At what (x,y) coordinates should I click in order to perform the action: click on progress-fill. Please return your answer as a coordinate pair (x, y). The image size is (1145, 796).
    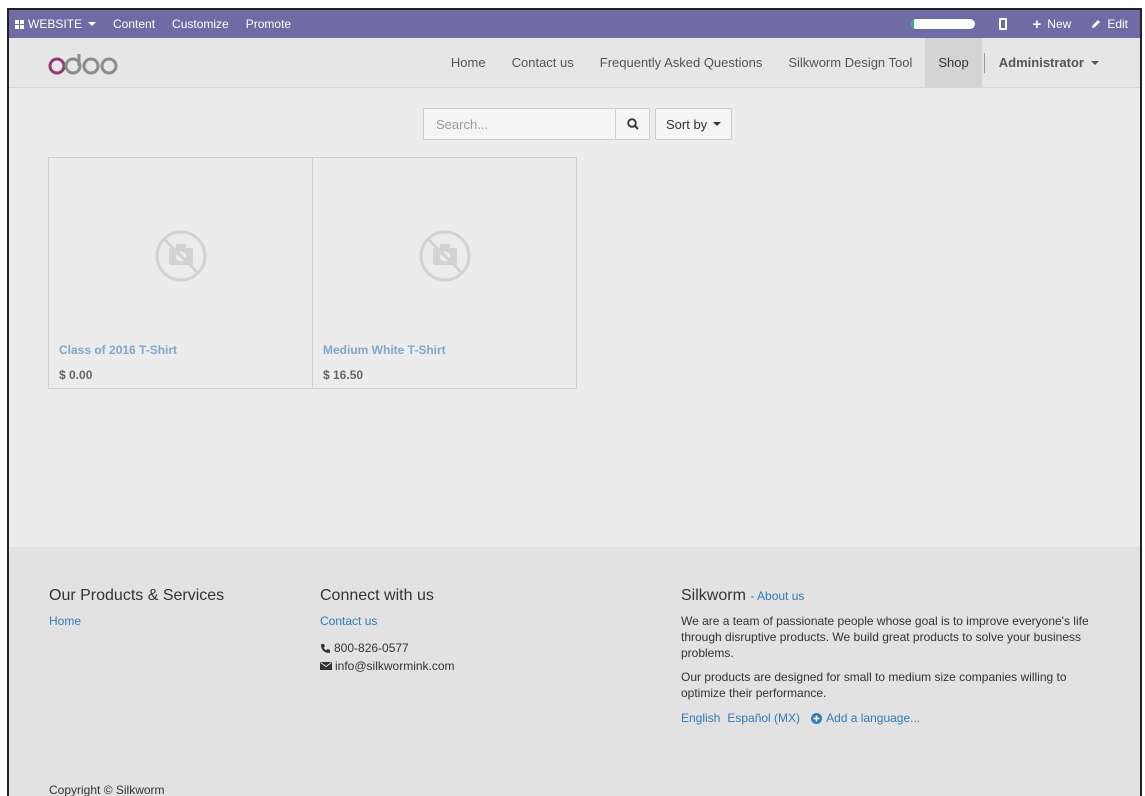
    Looking at the image, I should click on (912, 24).